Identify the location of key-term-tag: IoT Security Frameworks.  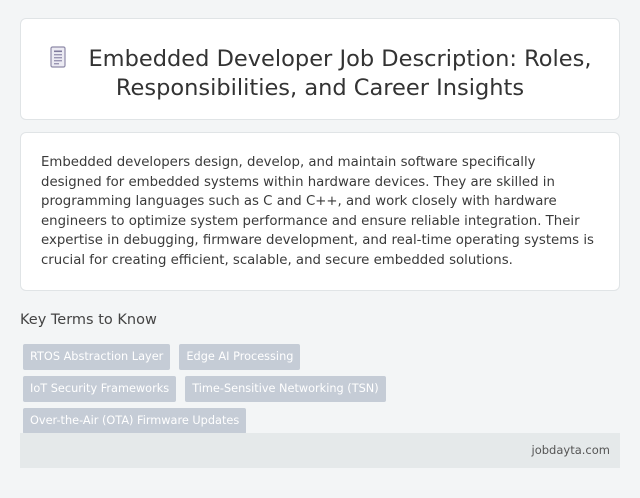
(100, 389).